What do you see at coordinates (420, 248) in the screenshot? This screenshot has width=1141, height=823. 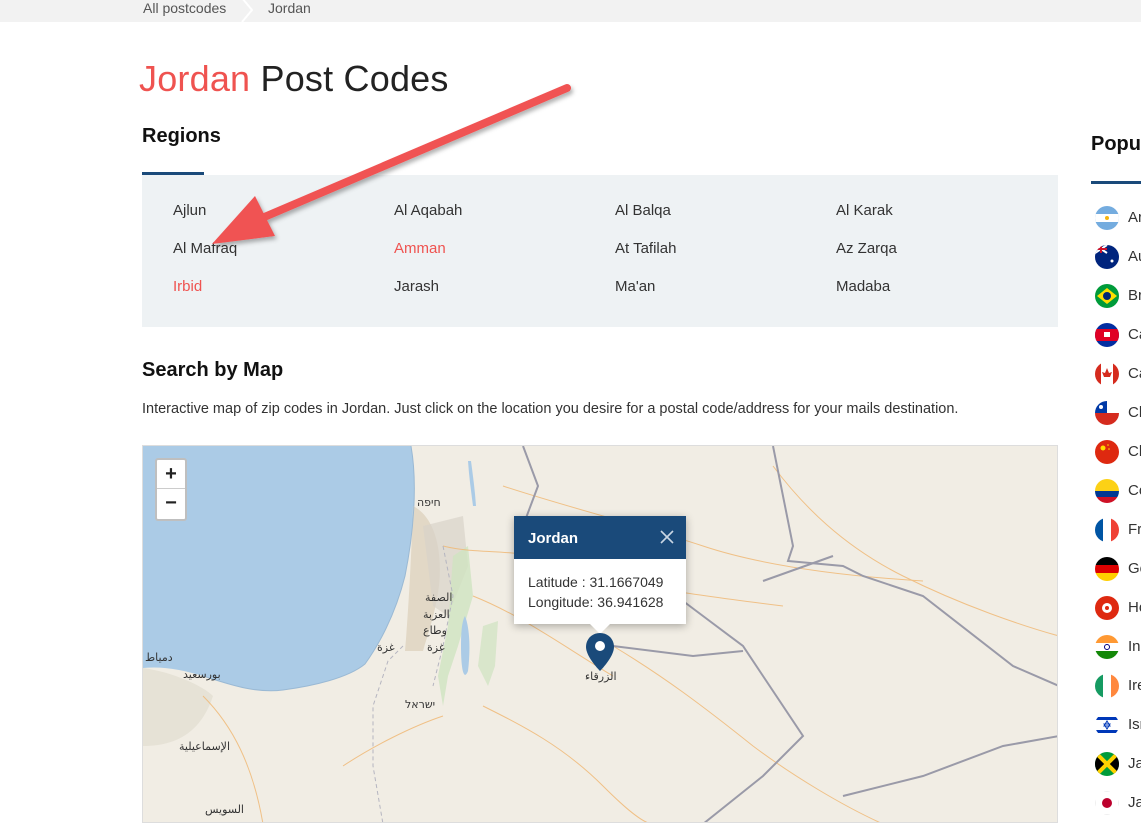 I see `region-link: Amman` at bounding box center [420, 248].